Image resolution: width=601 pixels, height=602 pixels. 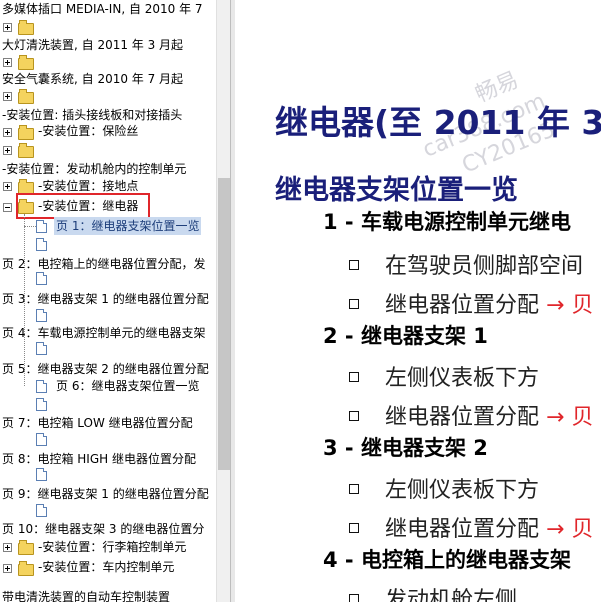 I want to click on tree-item-page-5: 页 5：继电器支架 2 的继电器位置分配, so click(x=105, y=369).